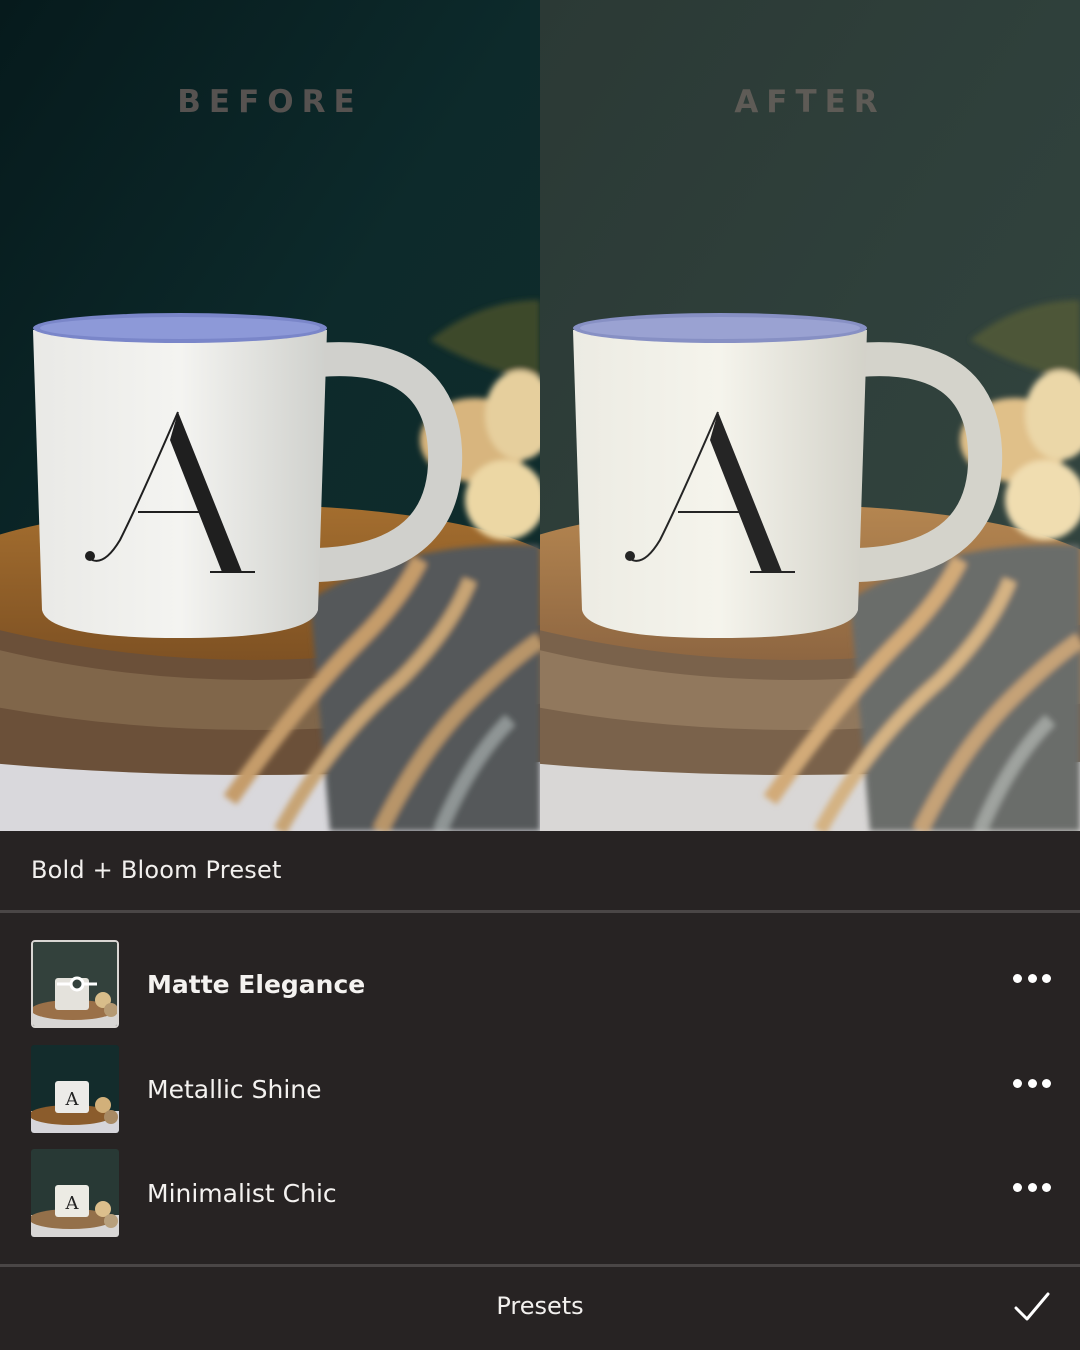 This screenshot has height=1350, width=1080. Describe the element at coordinates (540, 1194) in the screenshot. I see `preset-item-minimalist-chic: A Minimalist Chic` at that location.